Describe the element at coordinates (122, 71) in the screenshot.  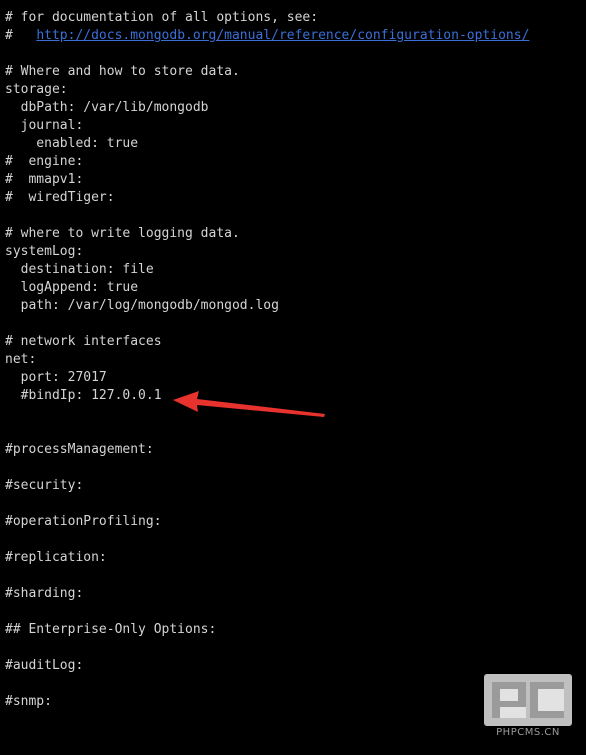
I see `comment-storage: # Where and how to store data.` at that location.